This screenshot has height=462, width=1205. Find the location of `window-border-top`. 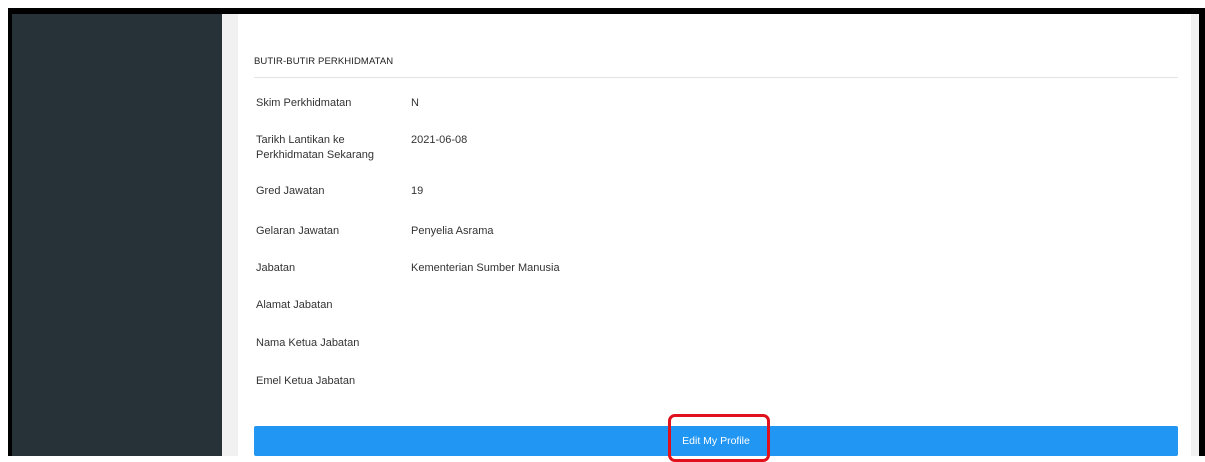

window-border-top is located at coordinates (604, 11).